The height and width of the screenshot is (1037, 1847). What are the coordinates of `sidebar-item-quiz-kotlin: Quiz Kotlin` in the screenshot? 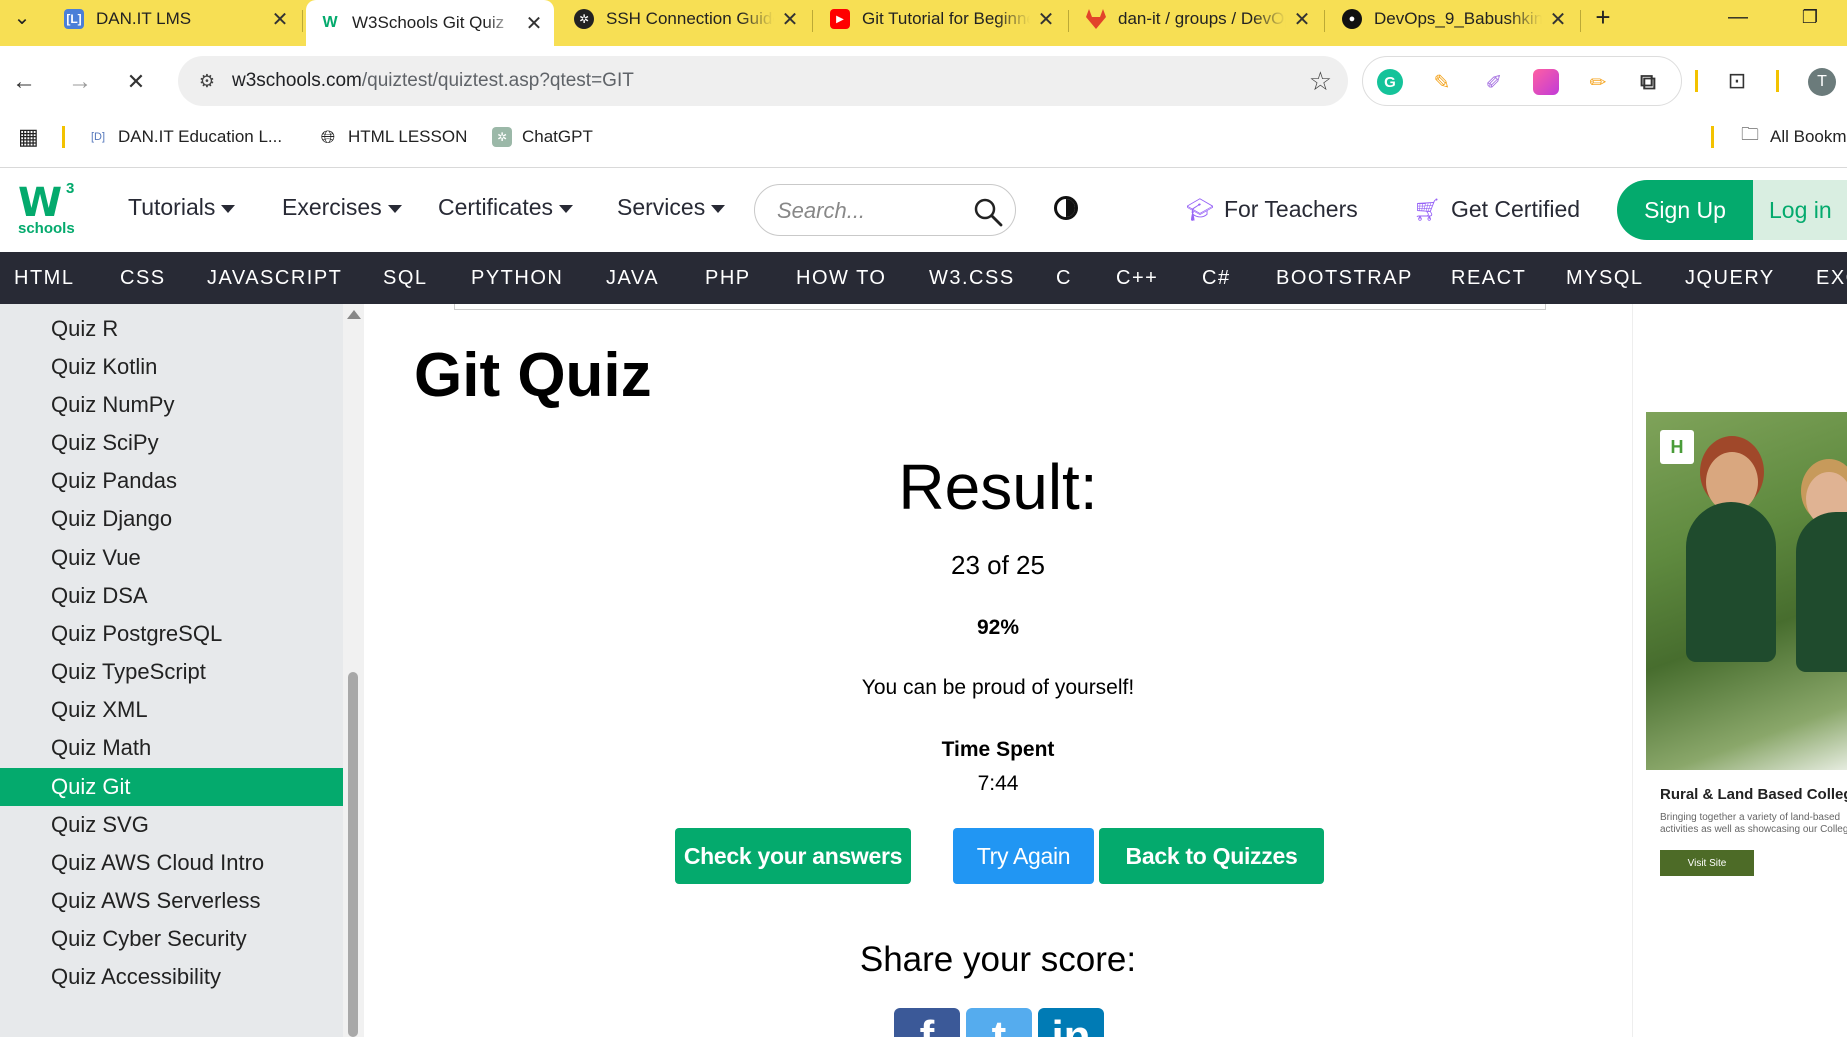 It's located at (171, 367).